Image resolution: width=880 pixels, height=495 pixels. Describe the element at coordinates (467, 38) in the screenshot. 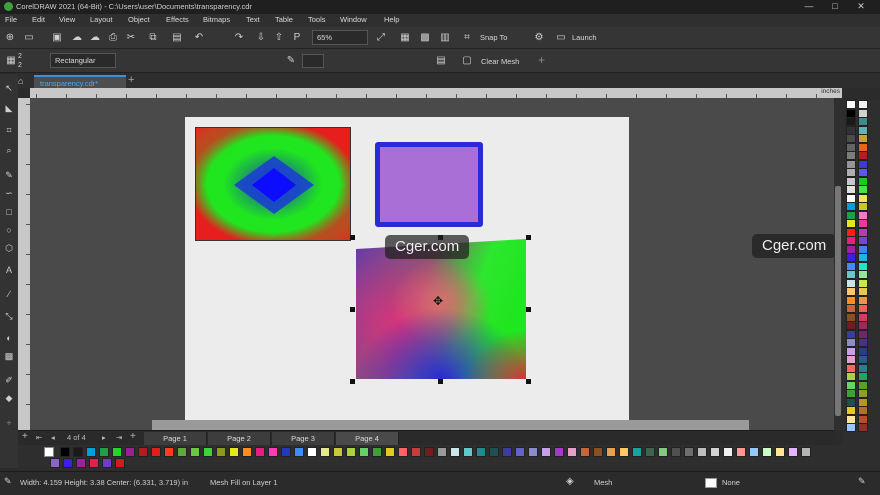

I see `snap-icon: ⌗` at that location.